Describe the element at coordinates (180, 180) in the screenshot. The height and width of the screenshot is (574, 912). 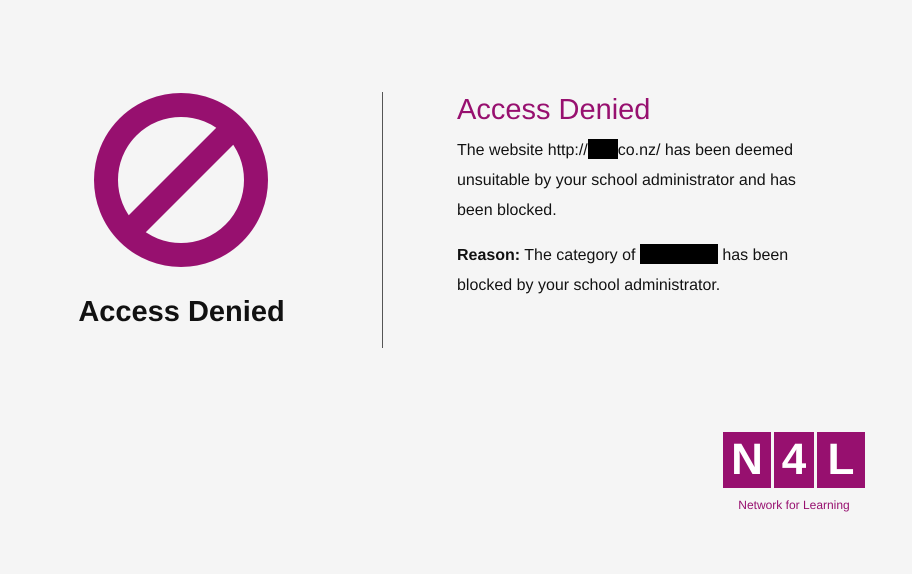
I see `prohibition-icon` at that location.